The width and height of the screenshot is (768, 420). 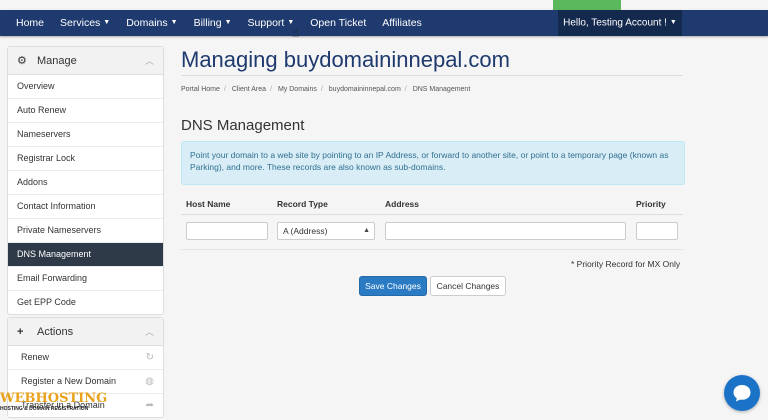 What do you see at coordinates (22, 61) in the screenshot?
I see `gear-icon: ⚙` at bounding box center [22, 61].